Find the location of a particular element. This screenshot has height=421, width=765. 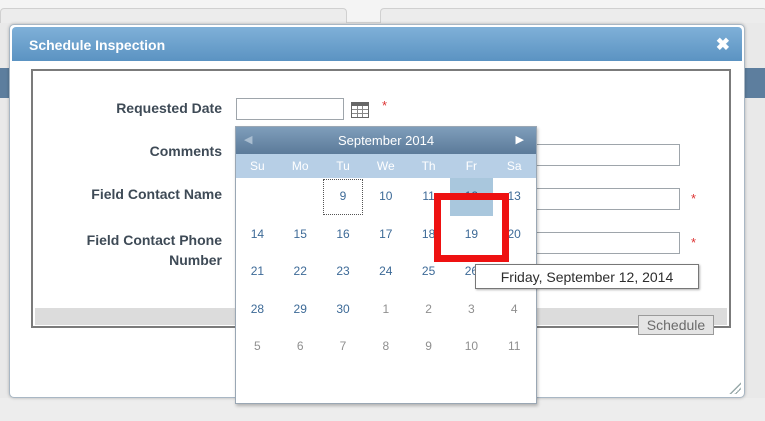

day-cell-next-month: 10 is located at coordinates (471, 347).